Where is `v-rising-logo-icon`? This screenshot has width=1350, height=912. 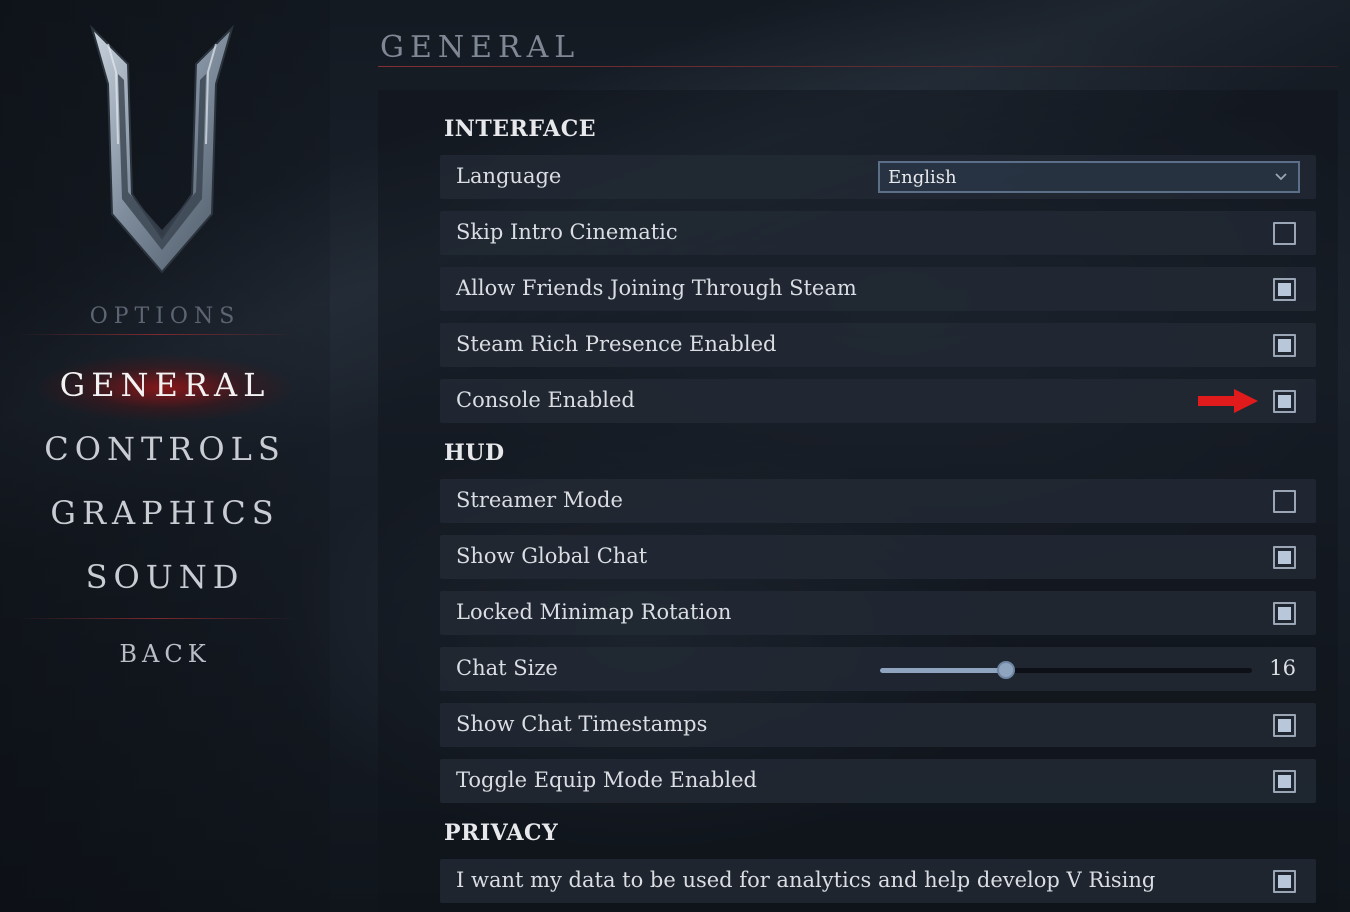 v-rising-logo-icon is located at coordinates (162, 149).